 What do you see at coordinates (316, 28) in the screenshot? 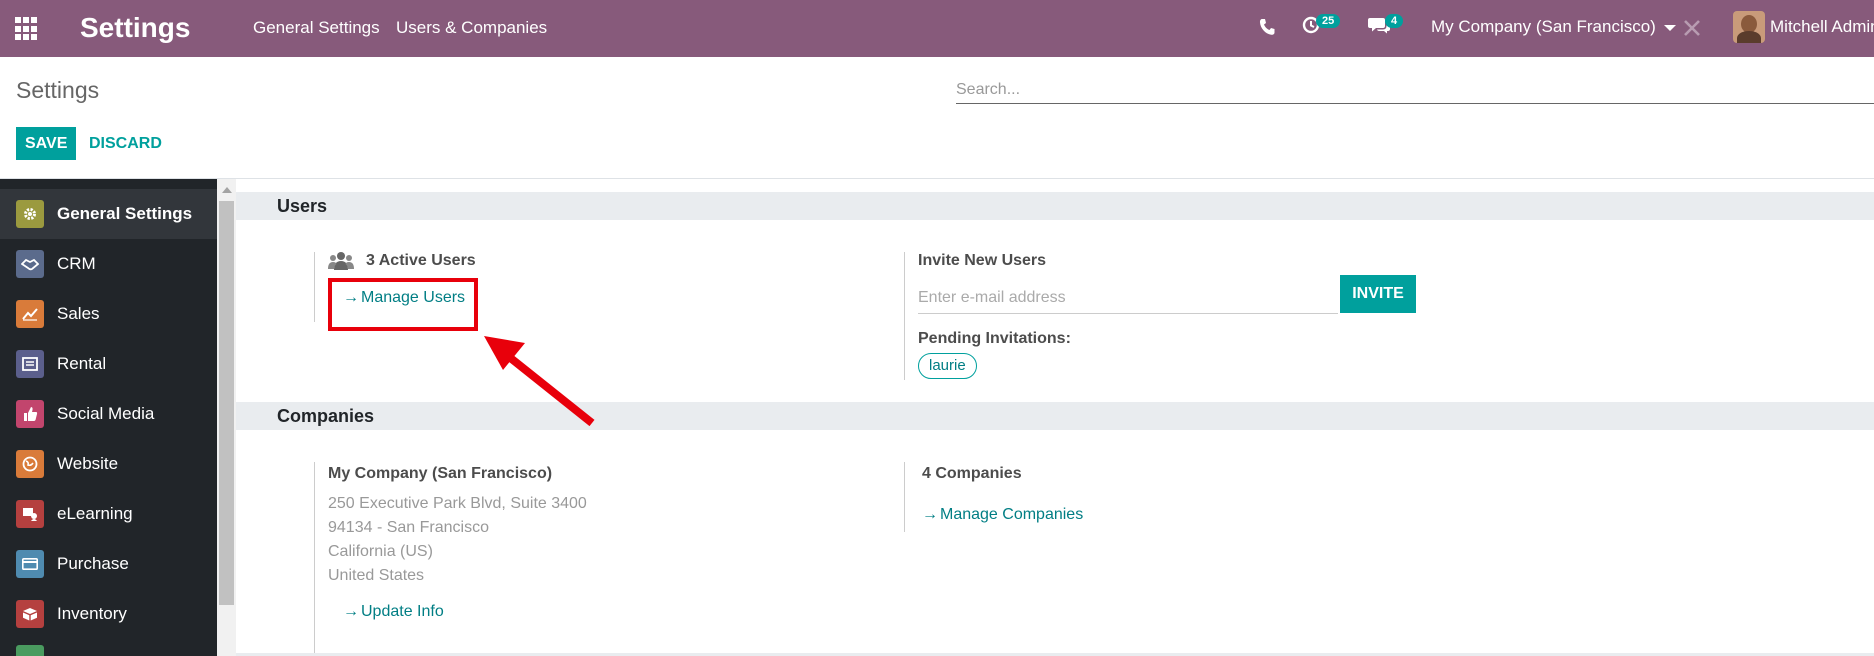
I see `menu-general-settings: General Settings` at bounding box center [316, 28].